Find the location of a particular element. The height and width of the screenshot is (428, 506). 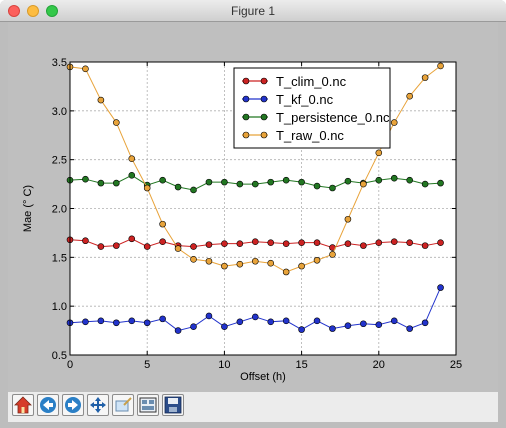

legend-label: T_clim_0.nc is located at coordinates (311, 81).